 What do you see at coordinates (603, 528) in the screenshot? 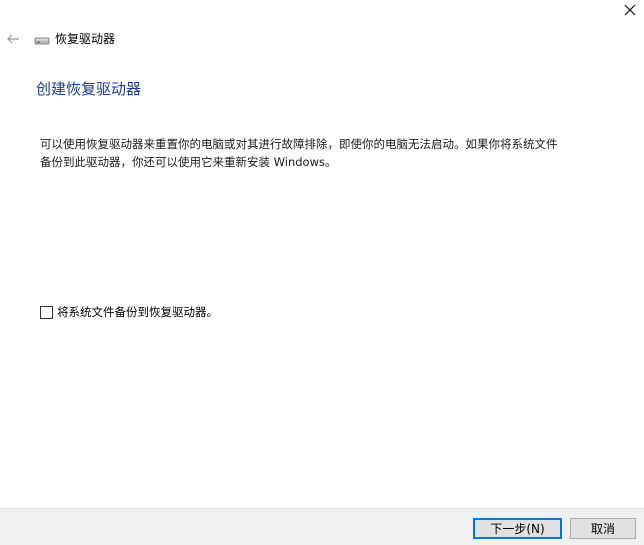
I see `cancel-button: 取消` at bounding box center [603, 528].